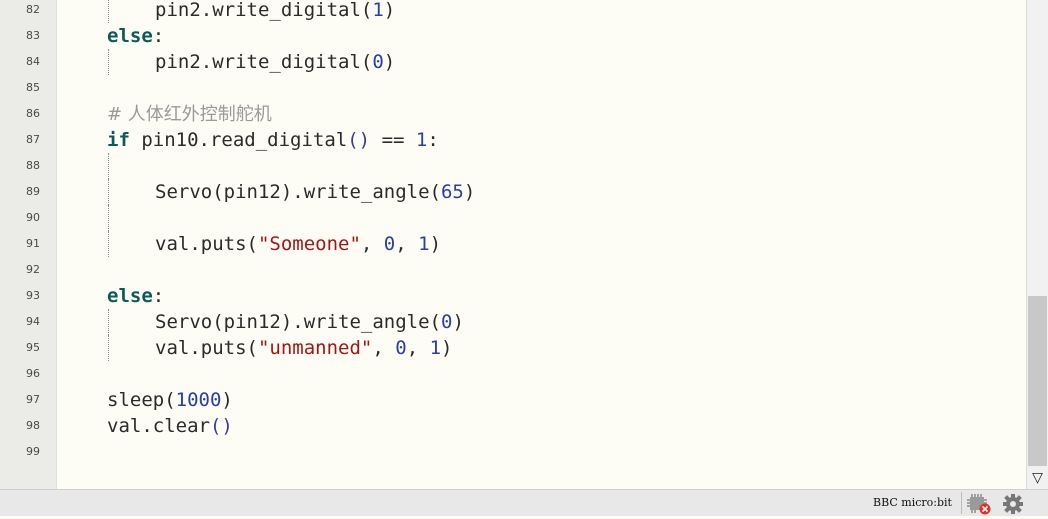 This screenshot has height=519, width=1048. I want to click on code-line: 91 val.puts("Someone", 0, 1), so click(513, 244).